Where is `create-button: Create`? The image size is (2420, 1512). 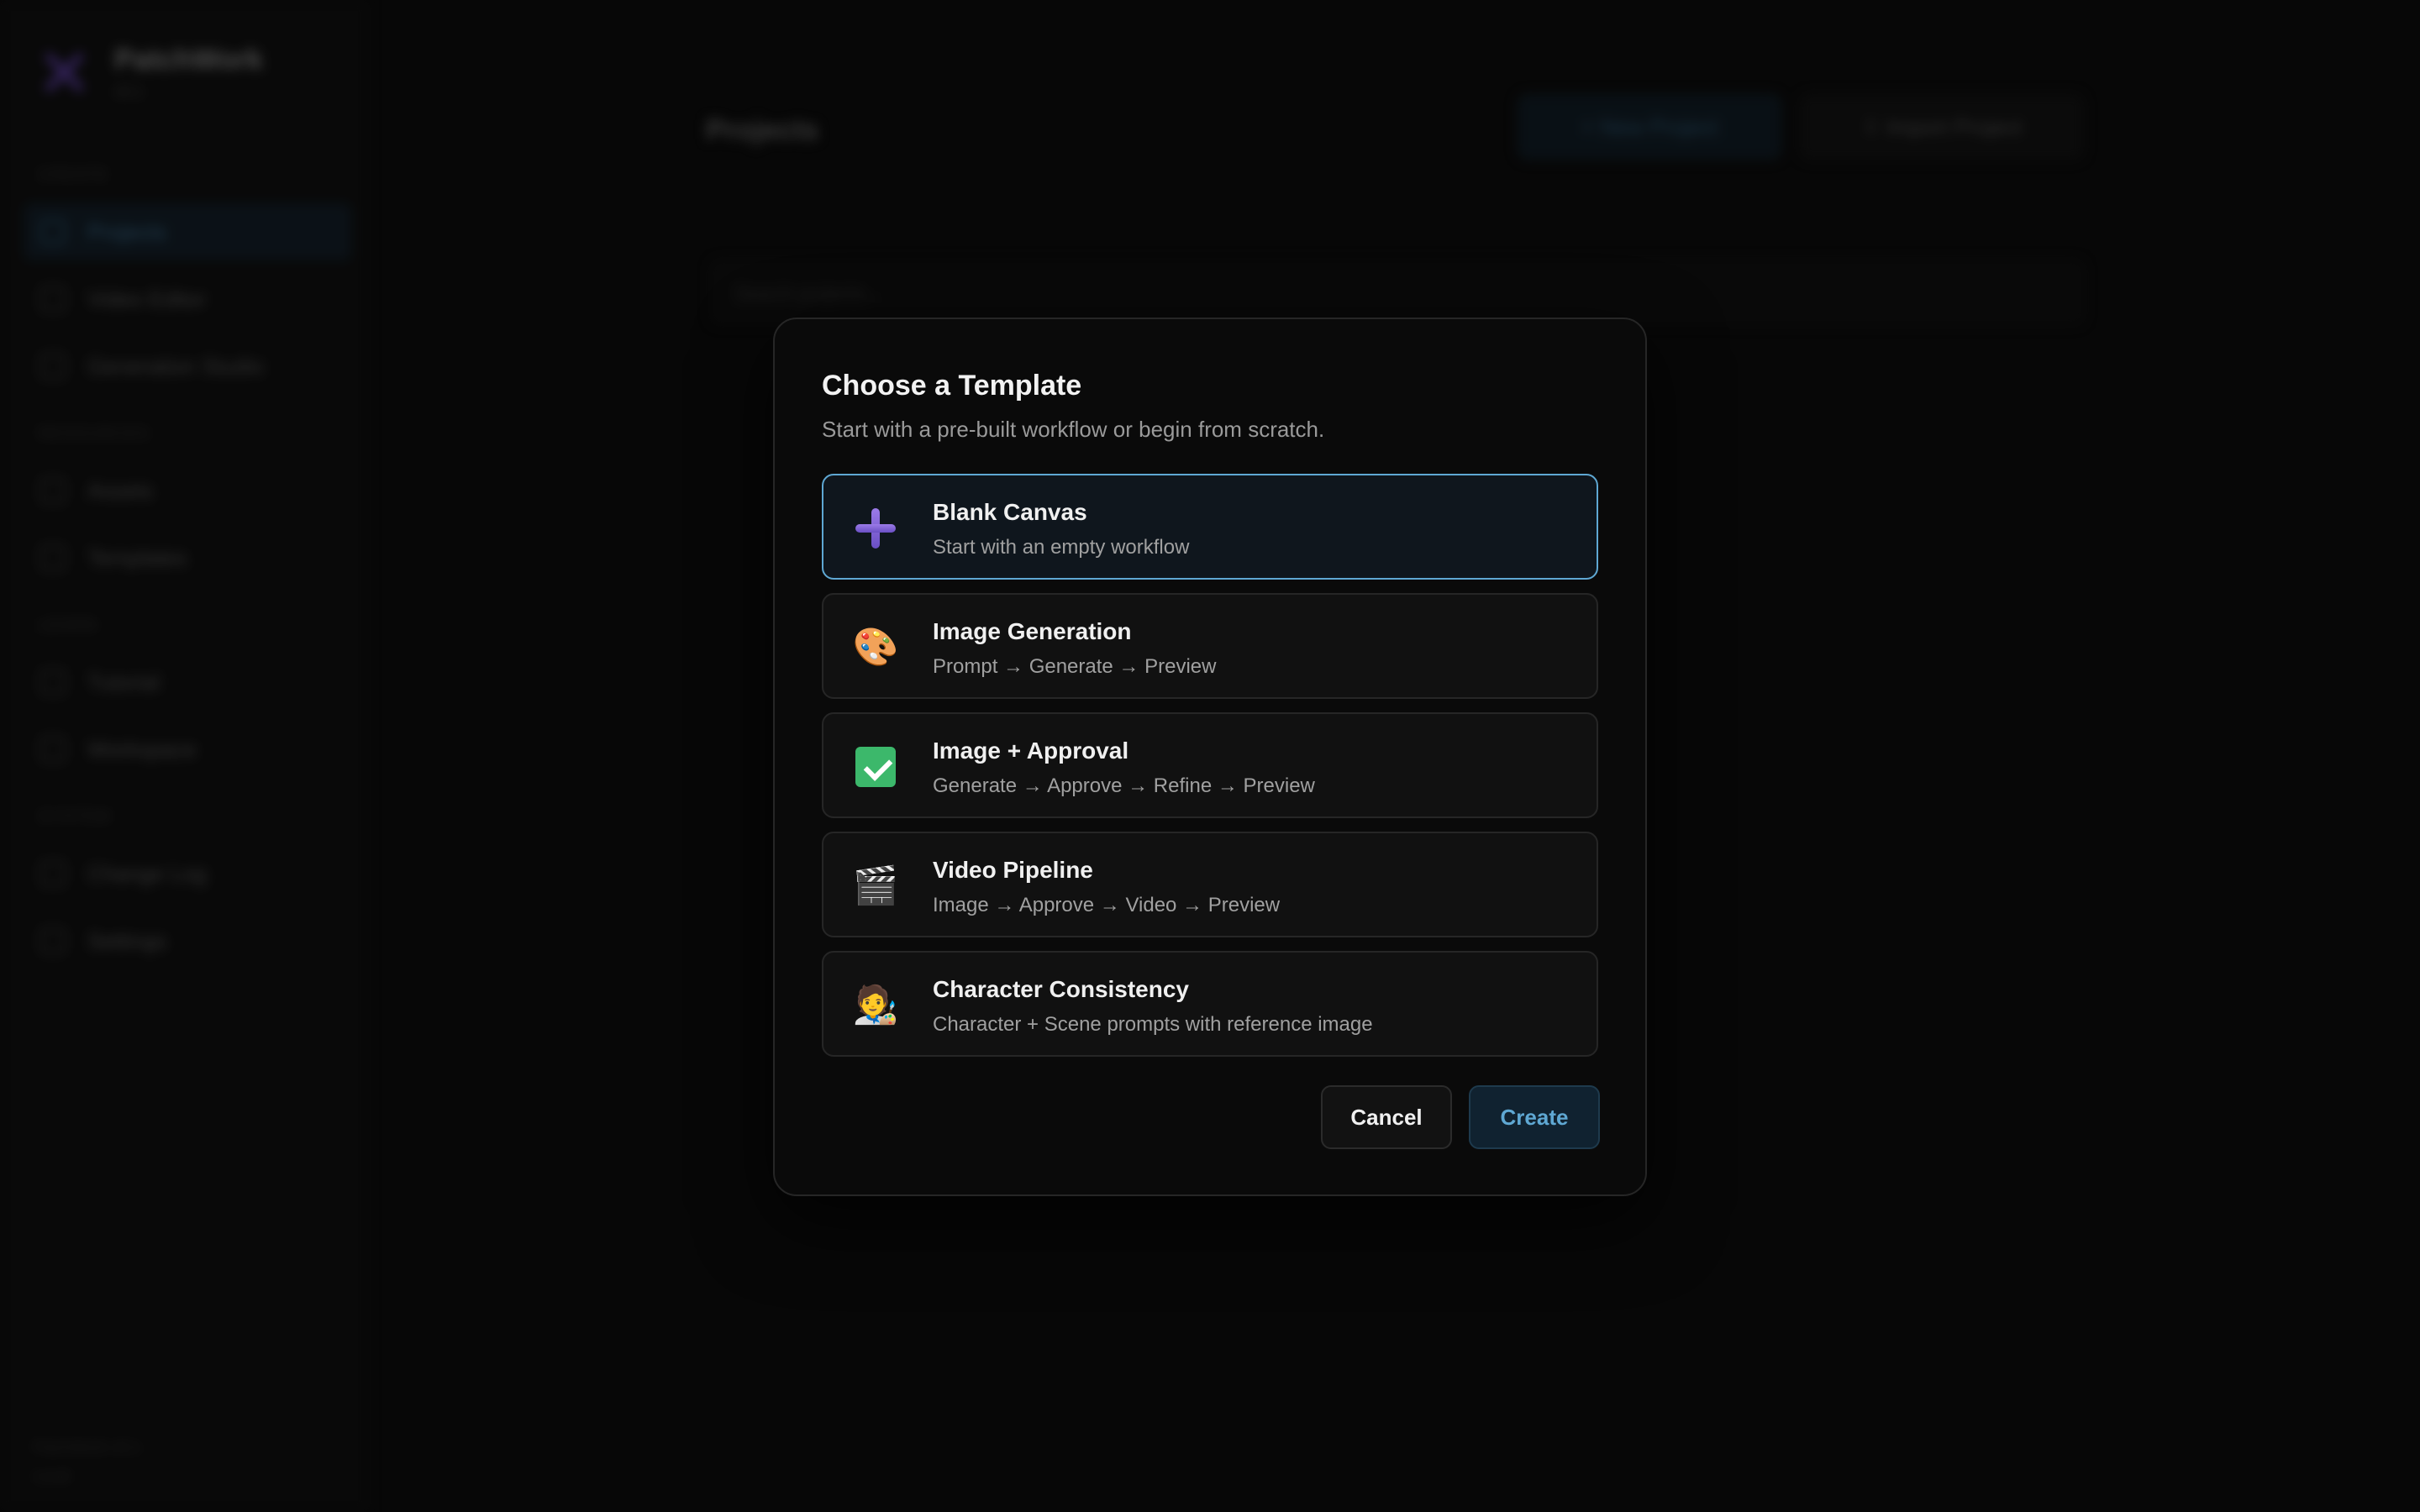 create-button: Create is located at coordinates (1534, 1117).